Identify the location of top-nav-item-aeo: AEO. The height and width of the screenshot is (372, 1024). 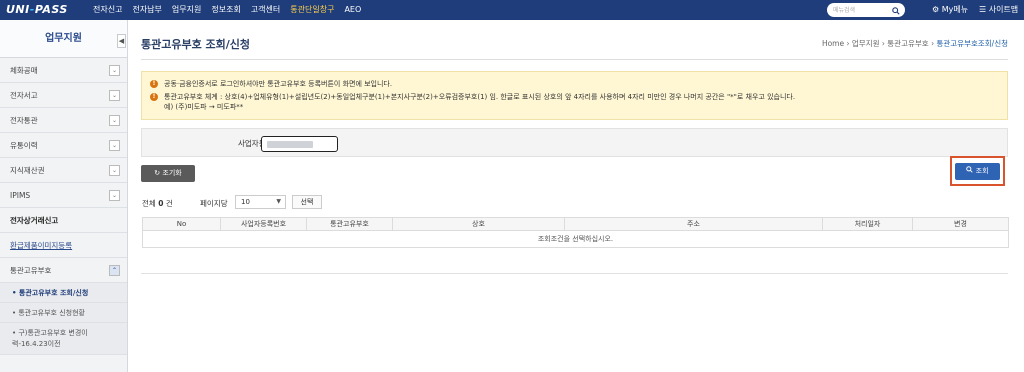
(352, 10).